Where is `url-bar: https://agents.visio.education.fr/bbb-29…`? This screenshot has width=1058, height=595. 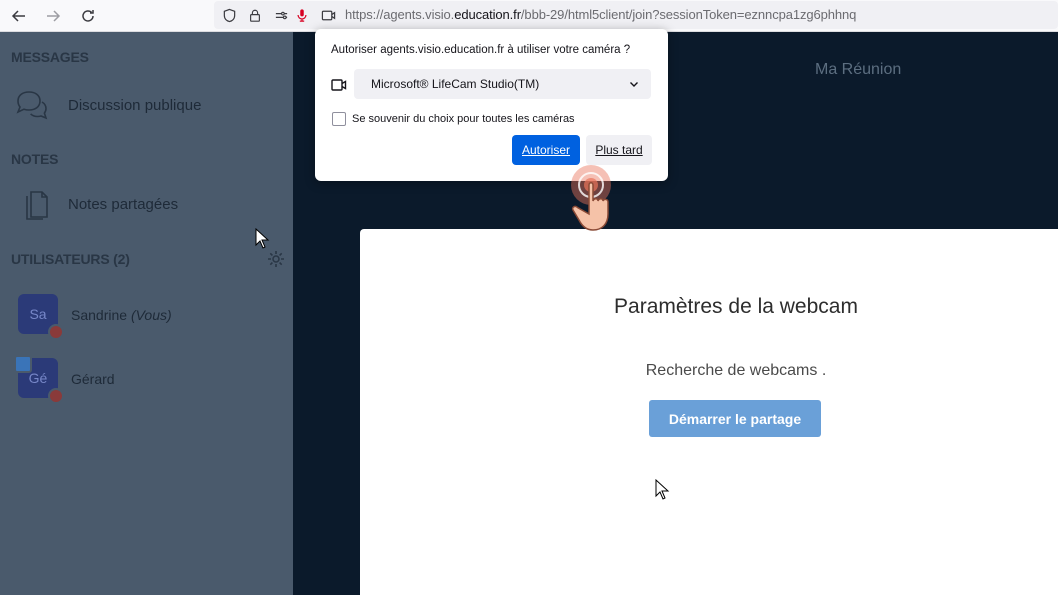
url-bar: https://agents.visio.education.fr/bbb-29… is located at coordinates (636, 15).